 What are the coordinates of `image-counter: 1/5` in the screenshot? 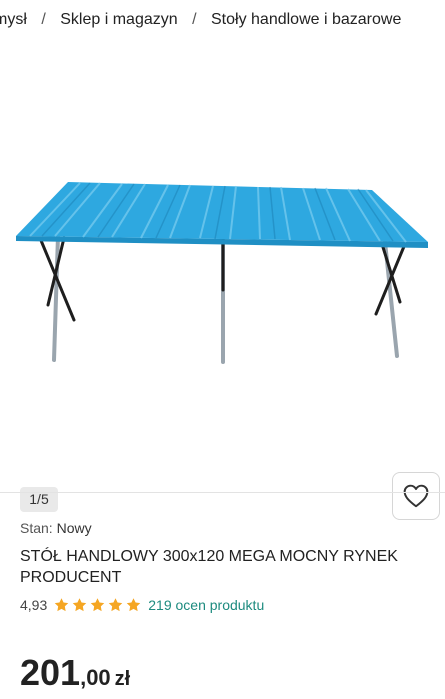 It's located at (39, 499).